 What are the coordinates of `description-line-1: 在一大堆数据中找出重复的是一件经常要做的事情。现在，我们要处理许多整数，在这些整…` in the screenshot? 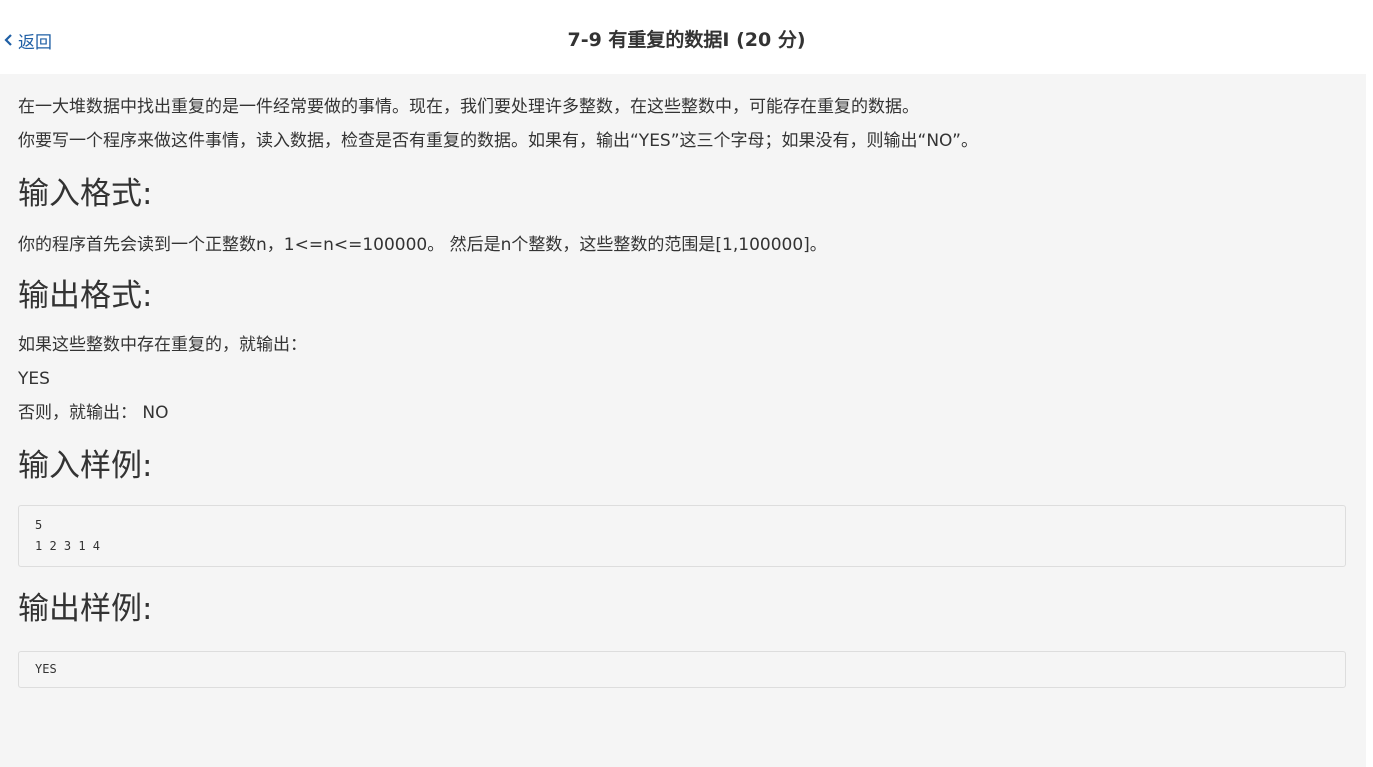 It's located at (468, 107).